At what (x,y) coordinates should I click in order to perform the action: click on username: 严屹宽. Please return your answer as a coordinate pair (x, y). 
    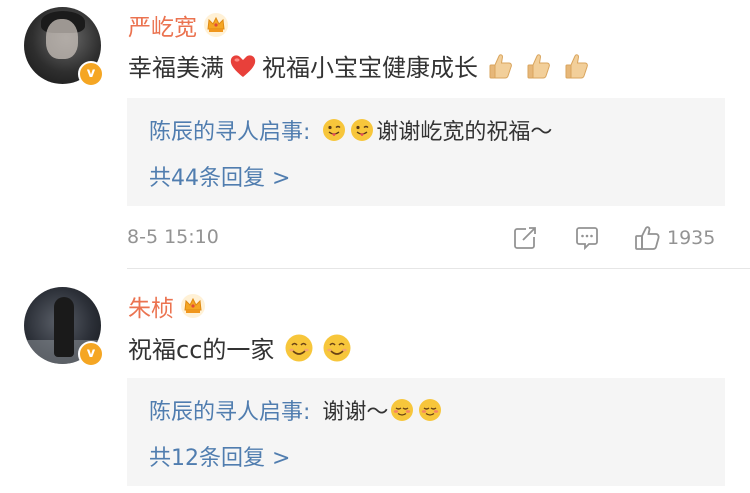
    Looking at the image, I should click on (178, 25).